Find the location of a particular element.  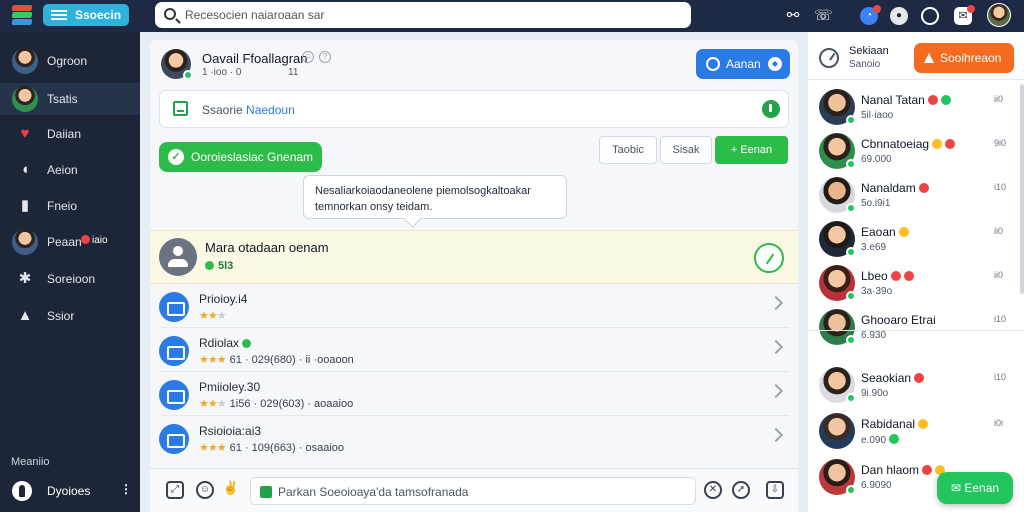

screenshot-icon: ⇩ is located at coordinates (775, 490).